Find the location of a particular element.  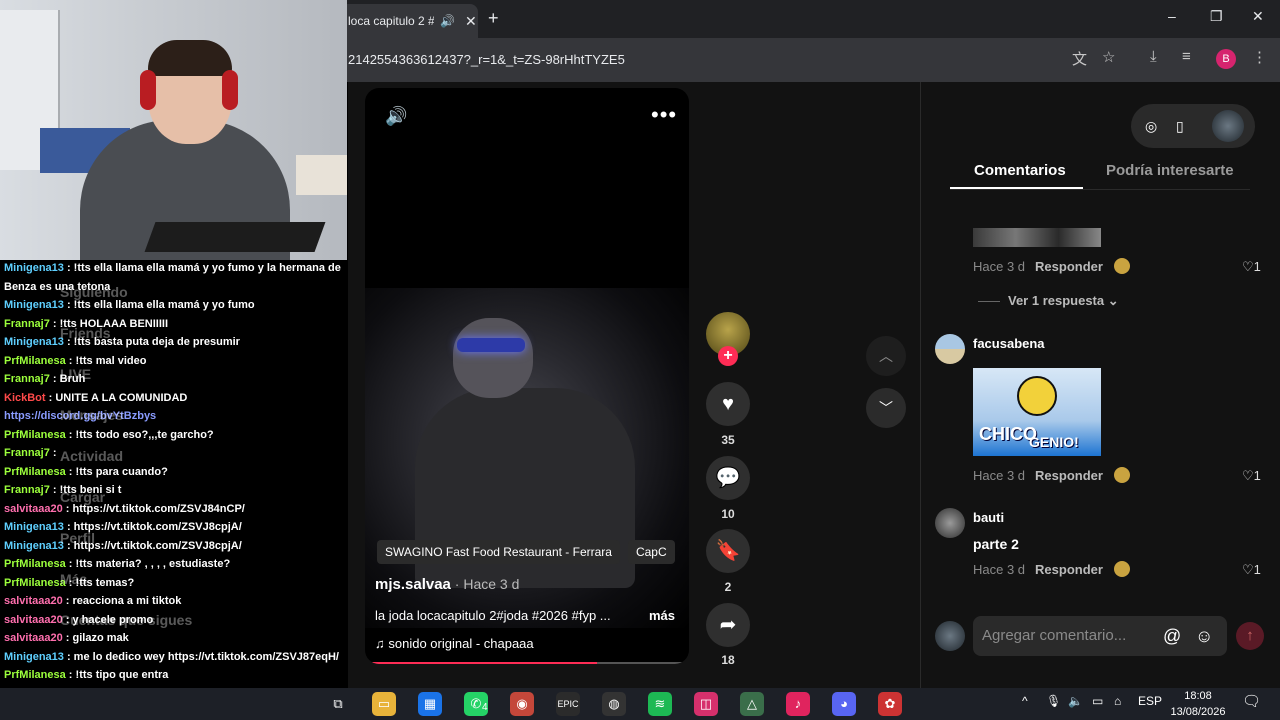

next-video-button: ﹀ is located at coordinates (886, 408).